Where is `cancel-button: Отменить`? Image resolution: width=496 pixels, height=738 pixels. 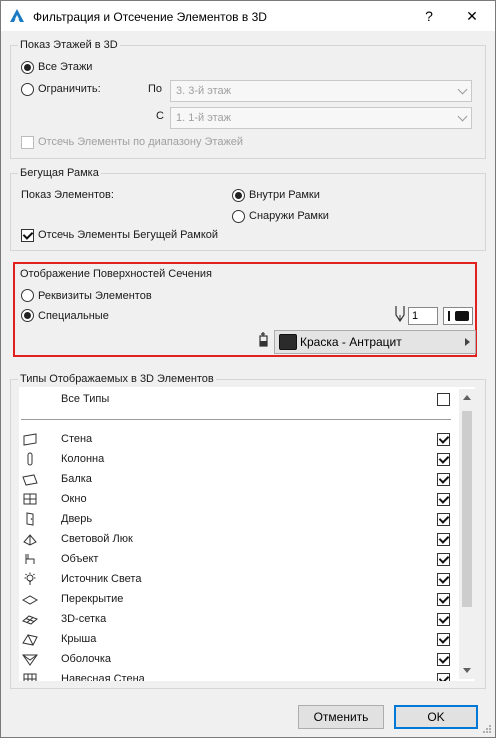 cancel-button: Отменить is located at coordinates (341, 717).